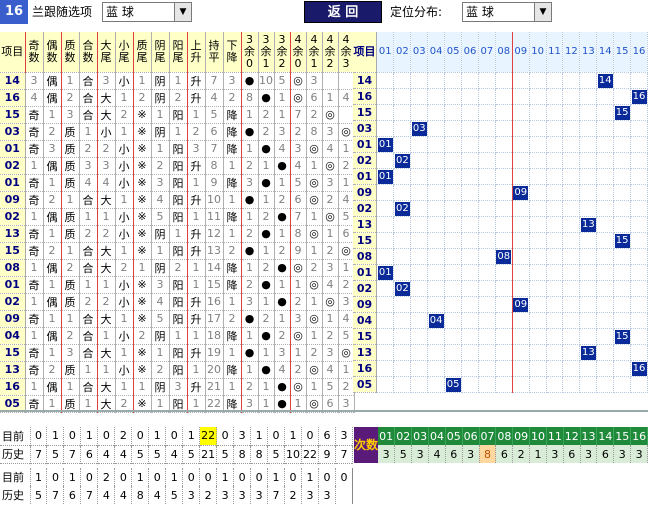 The width and height of the screenshot is (648, 506). I want to click on cishu-number: 04, so click(437, 436).